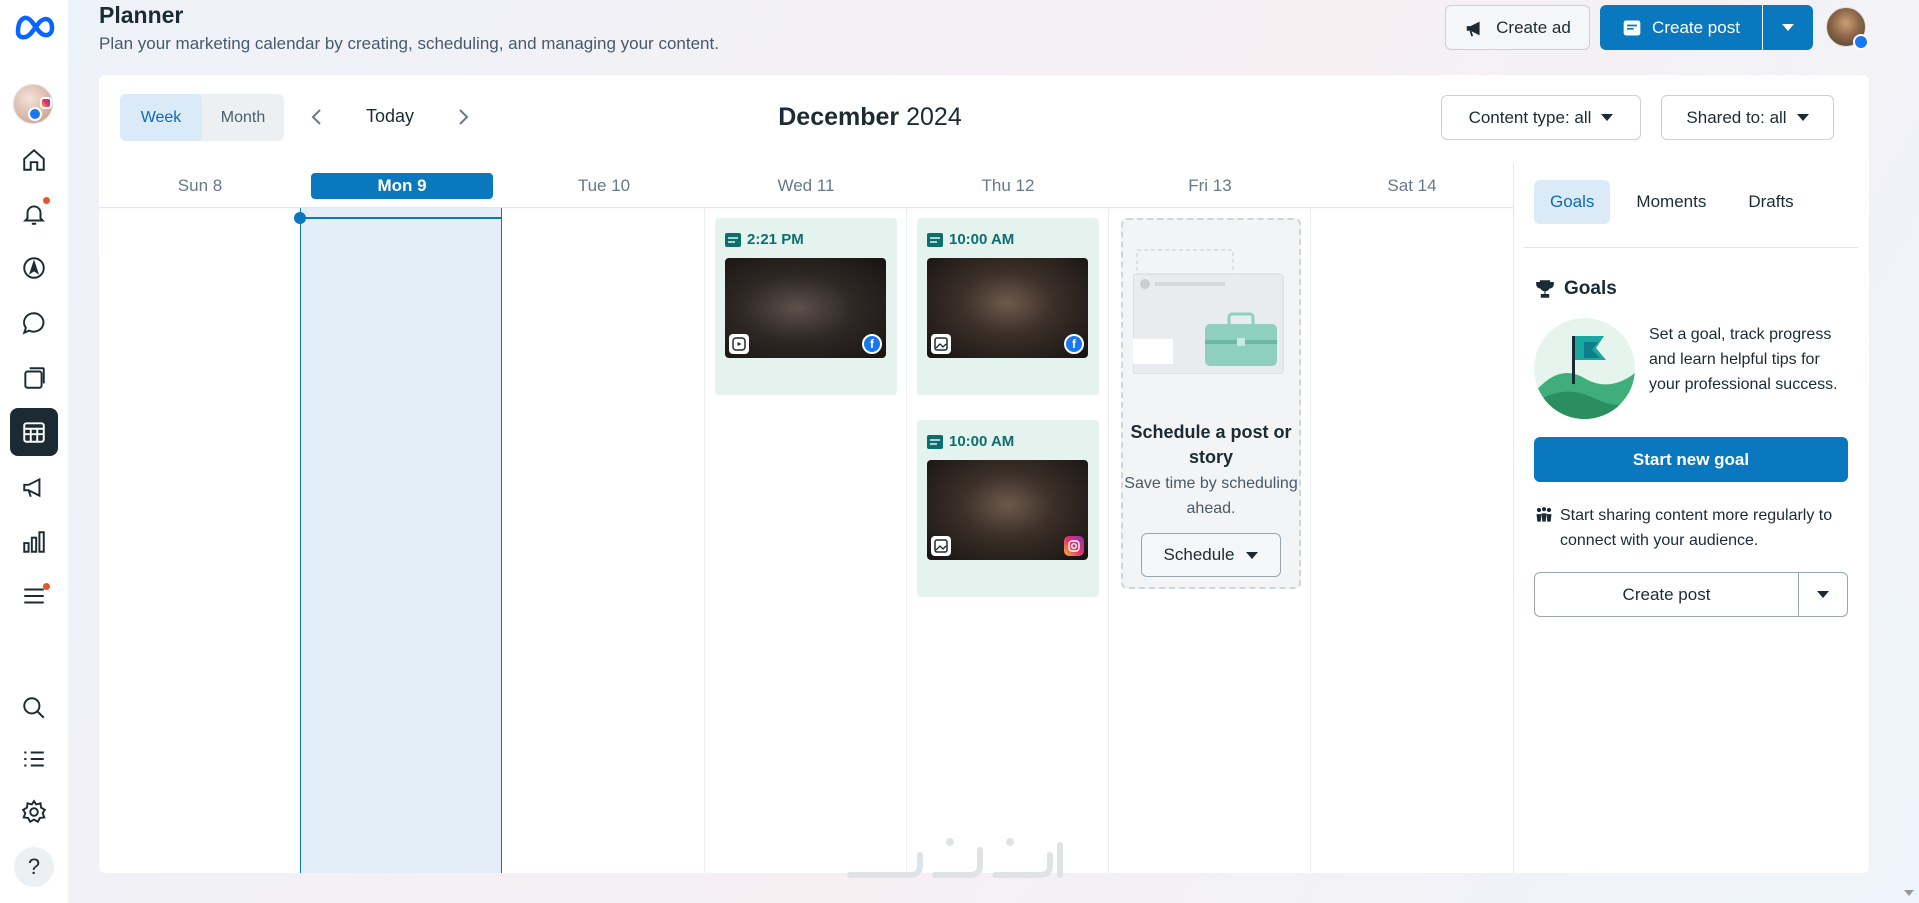 The image size is (1919, 903). I want to click on notifications-button, so click(34, 214).